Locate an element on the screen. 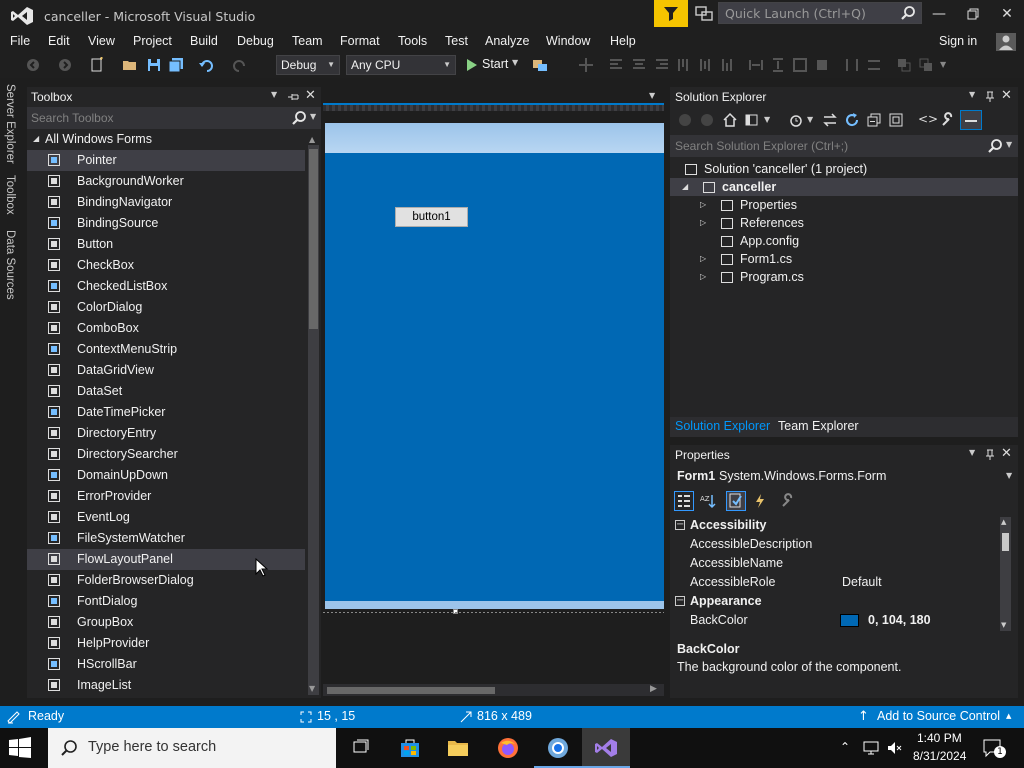 This screenshot has width=1024, height=768. property-row: AccessibleName is located at coordinates (834, 563).